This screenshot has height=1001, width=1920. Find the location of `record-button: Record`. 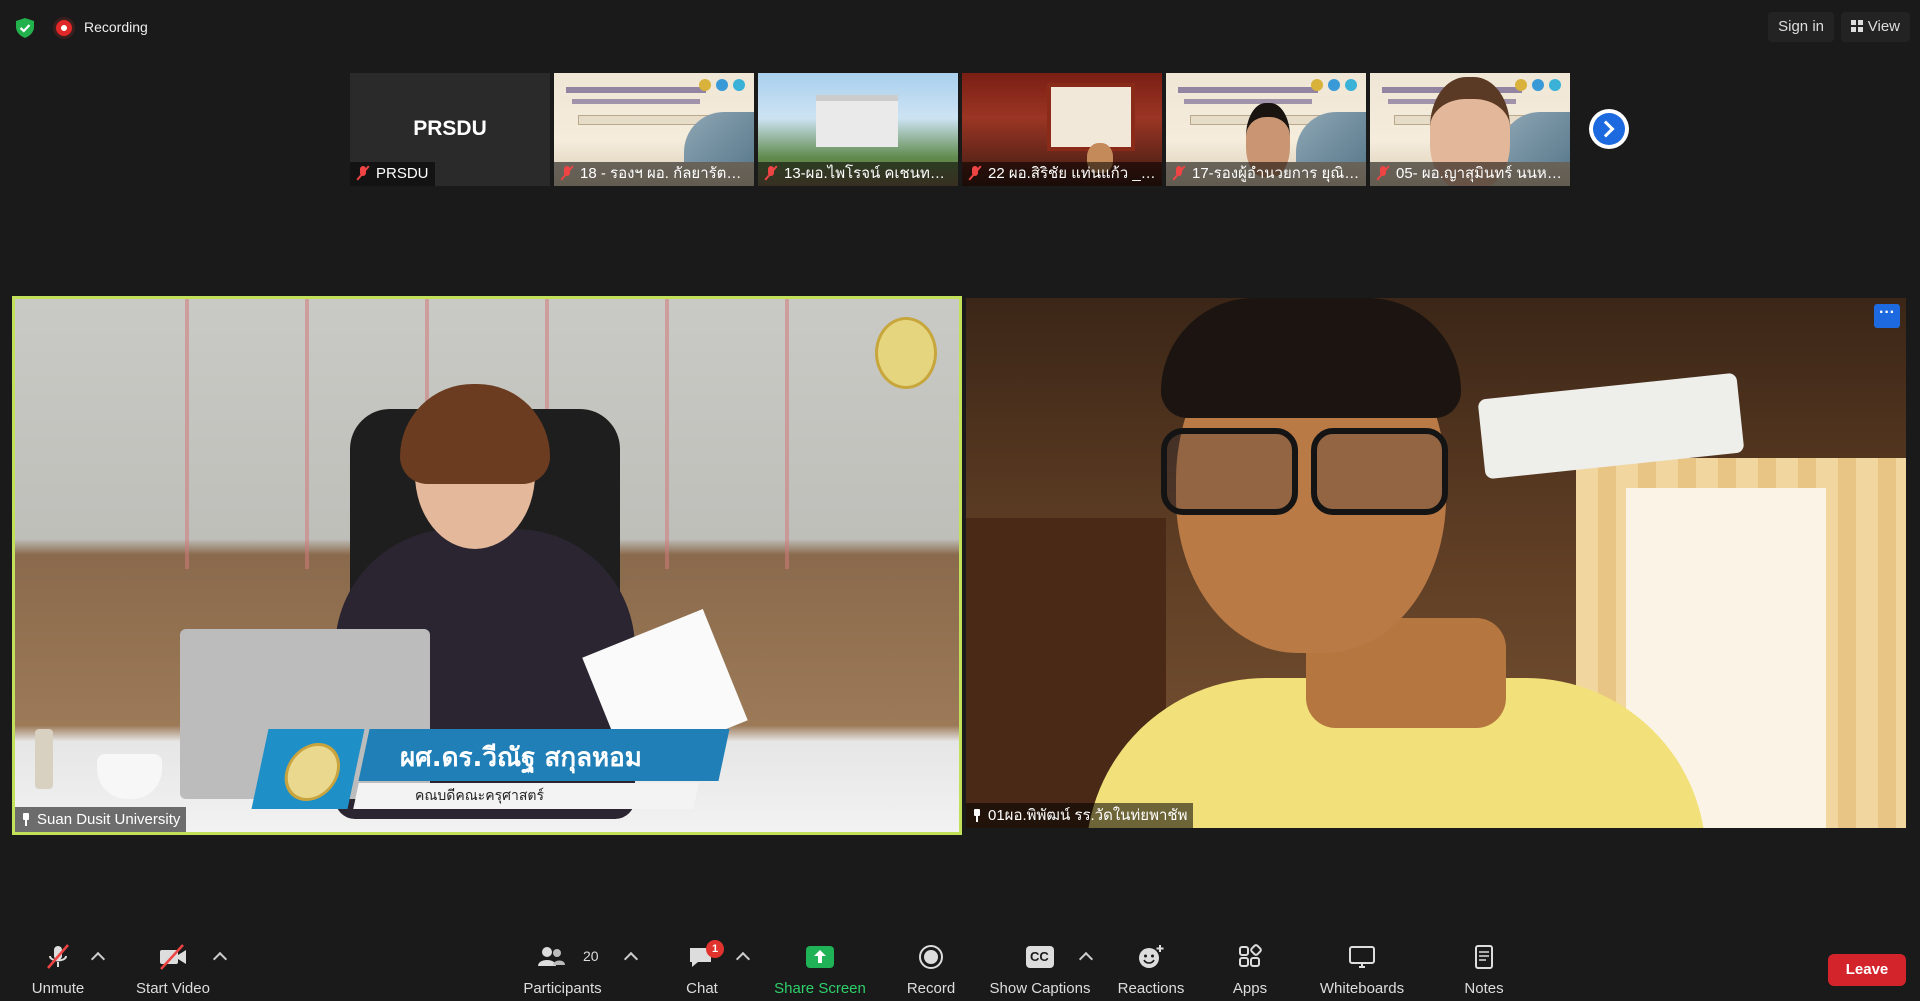

record-button: Record is located at coordinates (931, 965).